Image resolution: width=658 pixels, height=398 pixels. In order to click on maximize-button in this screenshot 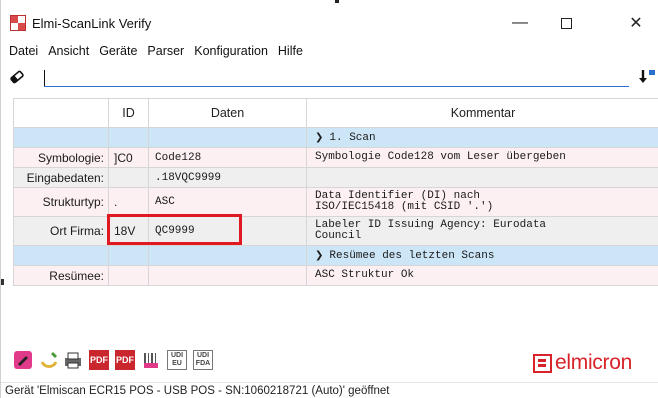, I will do `click(566, 23)`.